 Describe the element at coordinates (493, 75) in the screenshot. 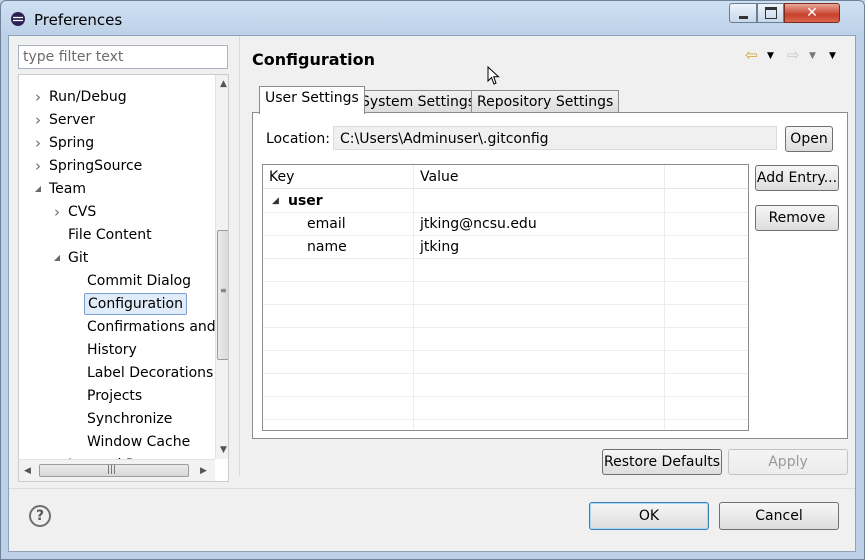

I see `mouse-cursor-icon` at that location.